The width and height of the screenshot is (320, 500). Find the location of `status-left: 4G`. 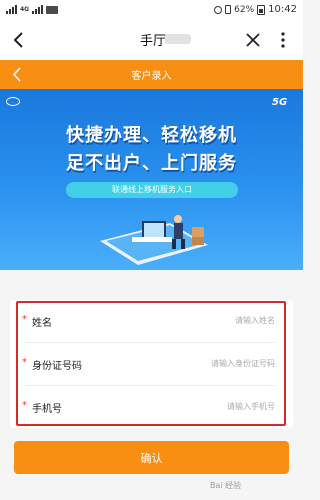

status-left: 4G is located at coordinates (32, 9).